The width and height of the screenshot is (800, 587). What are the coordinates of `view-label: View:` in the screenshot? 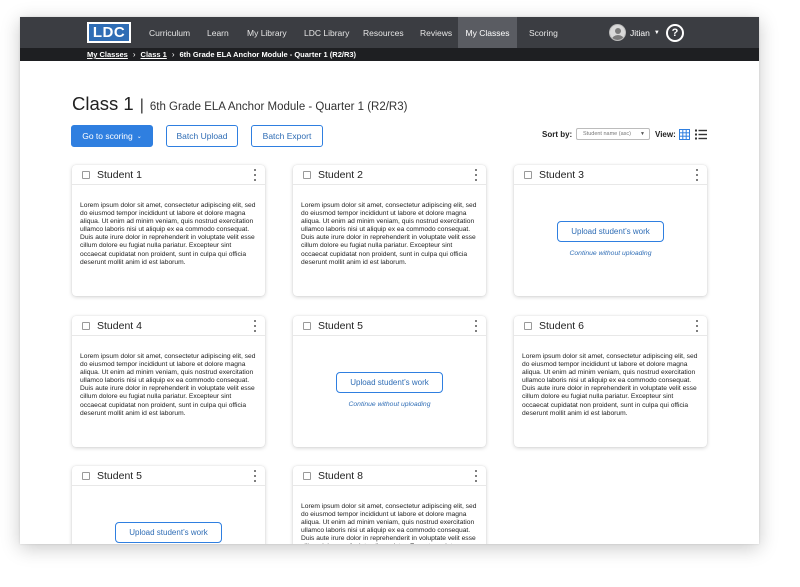 It's located at (665, 134).